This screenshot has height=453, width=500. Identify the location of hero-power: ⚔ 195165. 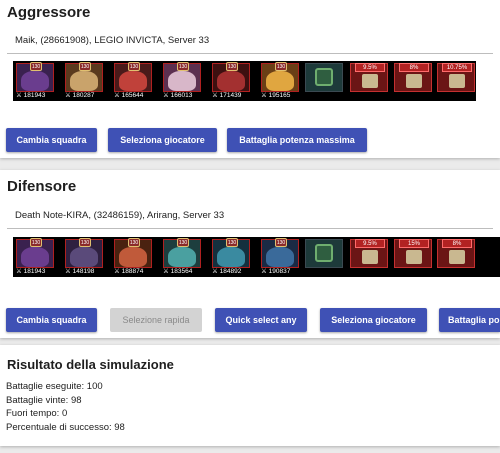
(276, 95).